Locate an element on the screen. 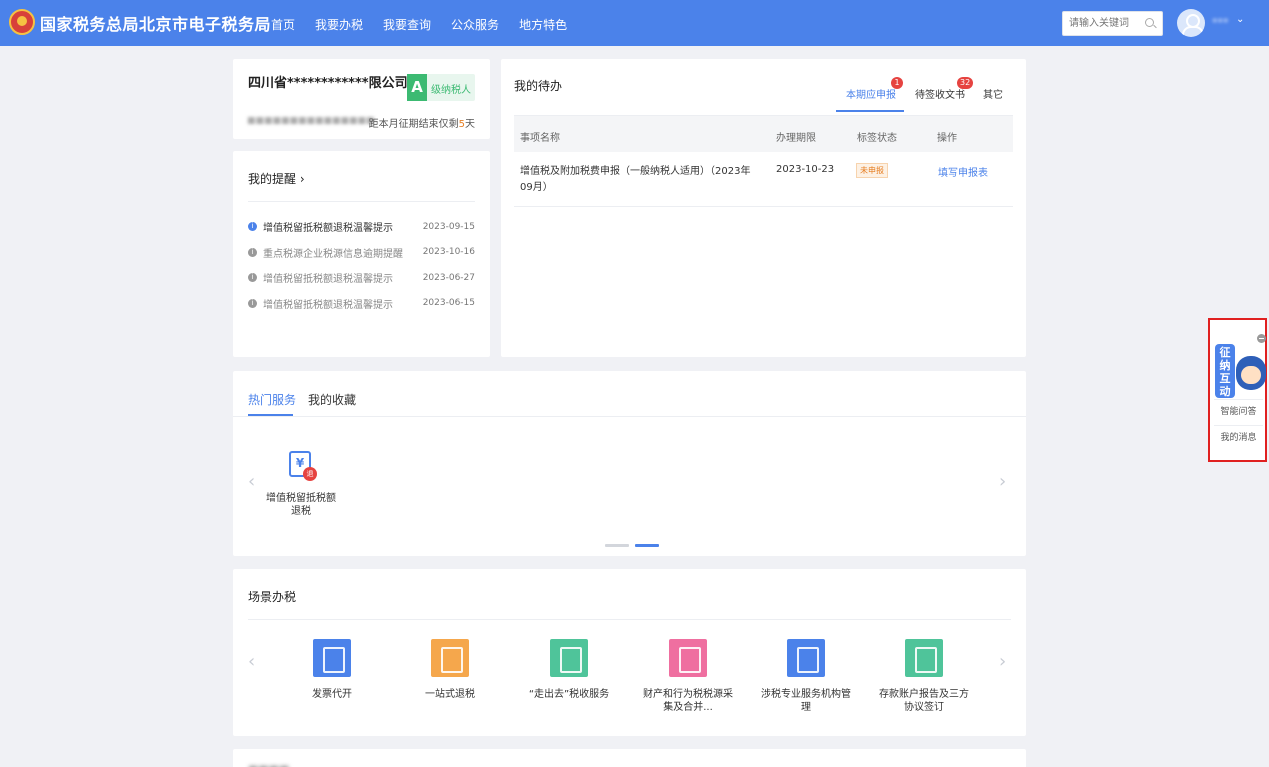 Image resolution: width=1269 pixels, height=767 pixels. tax-emblem-logo is located at coordinates (22, 22).